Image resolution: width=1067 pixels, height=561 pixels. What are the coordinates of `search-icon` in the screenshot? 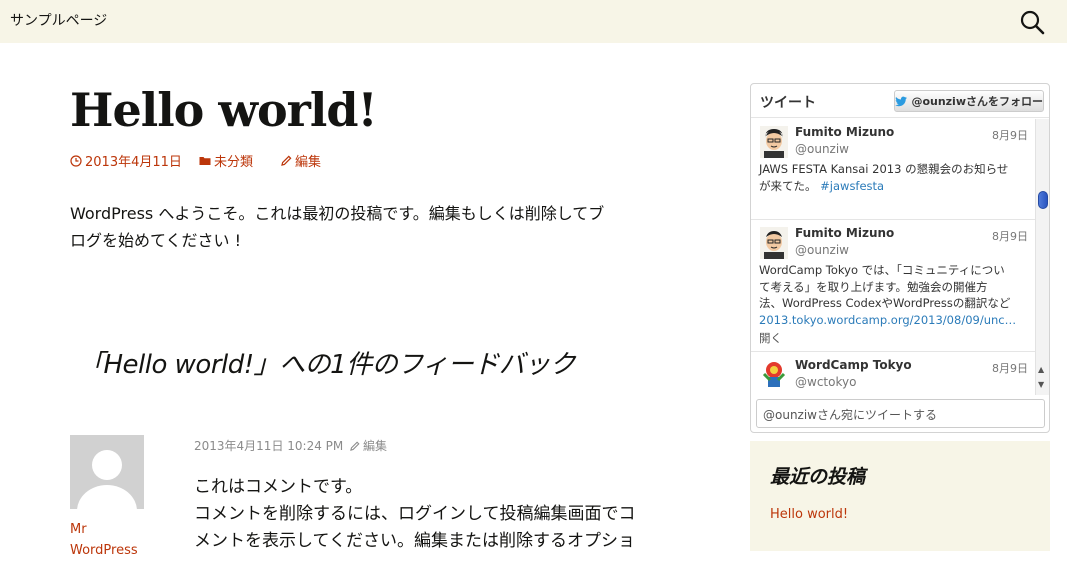 It's located at (1032, 22).